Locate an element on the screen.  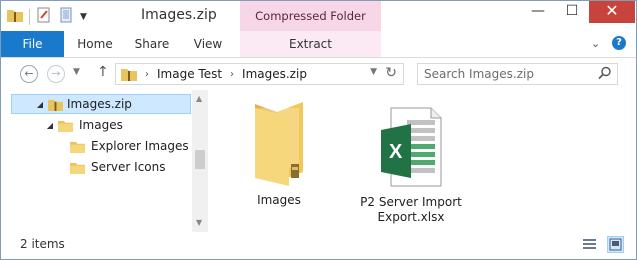
file-item-xlsx: X P2 Server Import Export.xlsx is located at coordinates (411, 165).